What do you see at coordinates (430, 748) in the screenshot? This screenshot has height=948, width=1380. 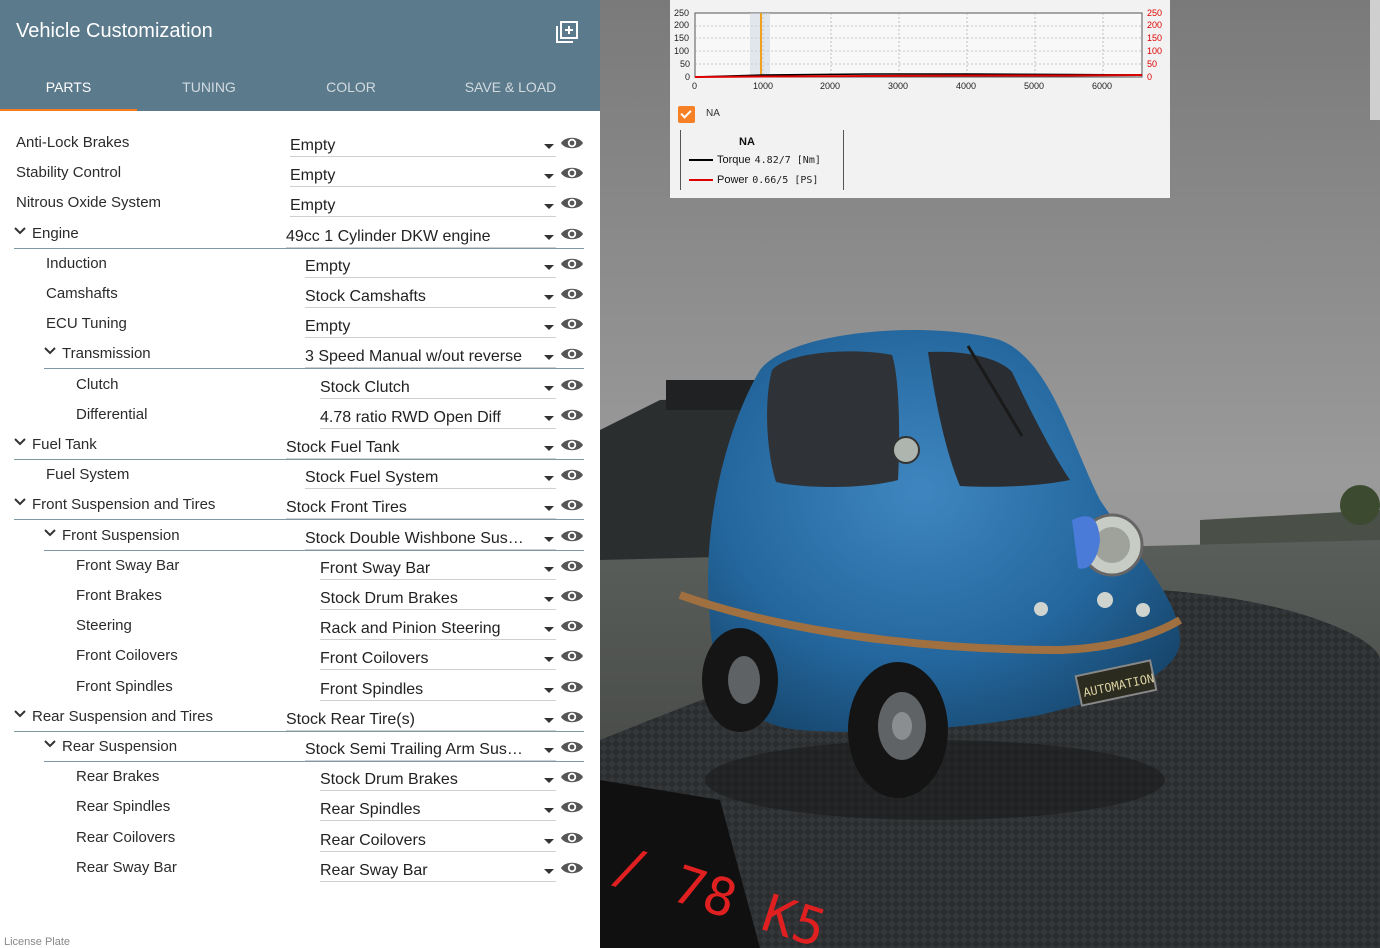 I see `part-select: Stock Semi Trailing Arm Suspension` at bounding box center [430, 748].